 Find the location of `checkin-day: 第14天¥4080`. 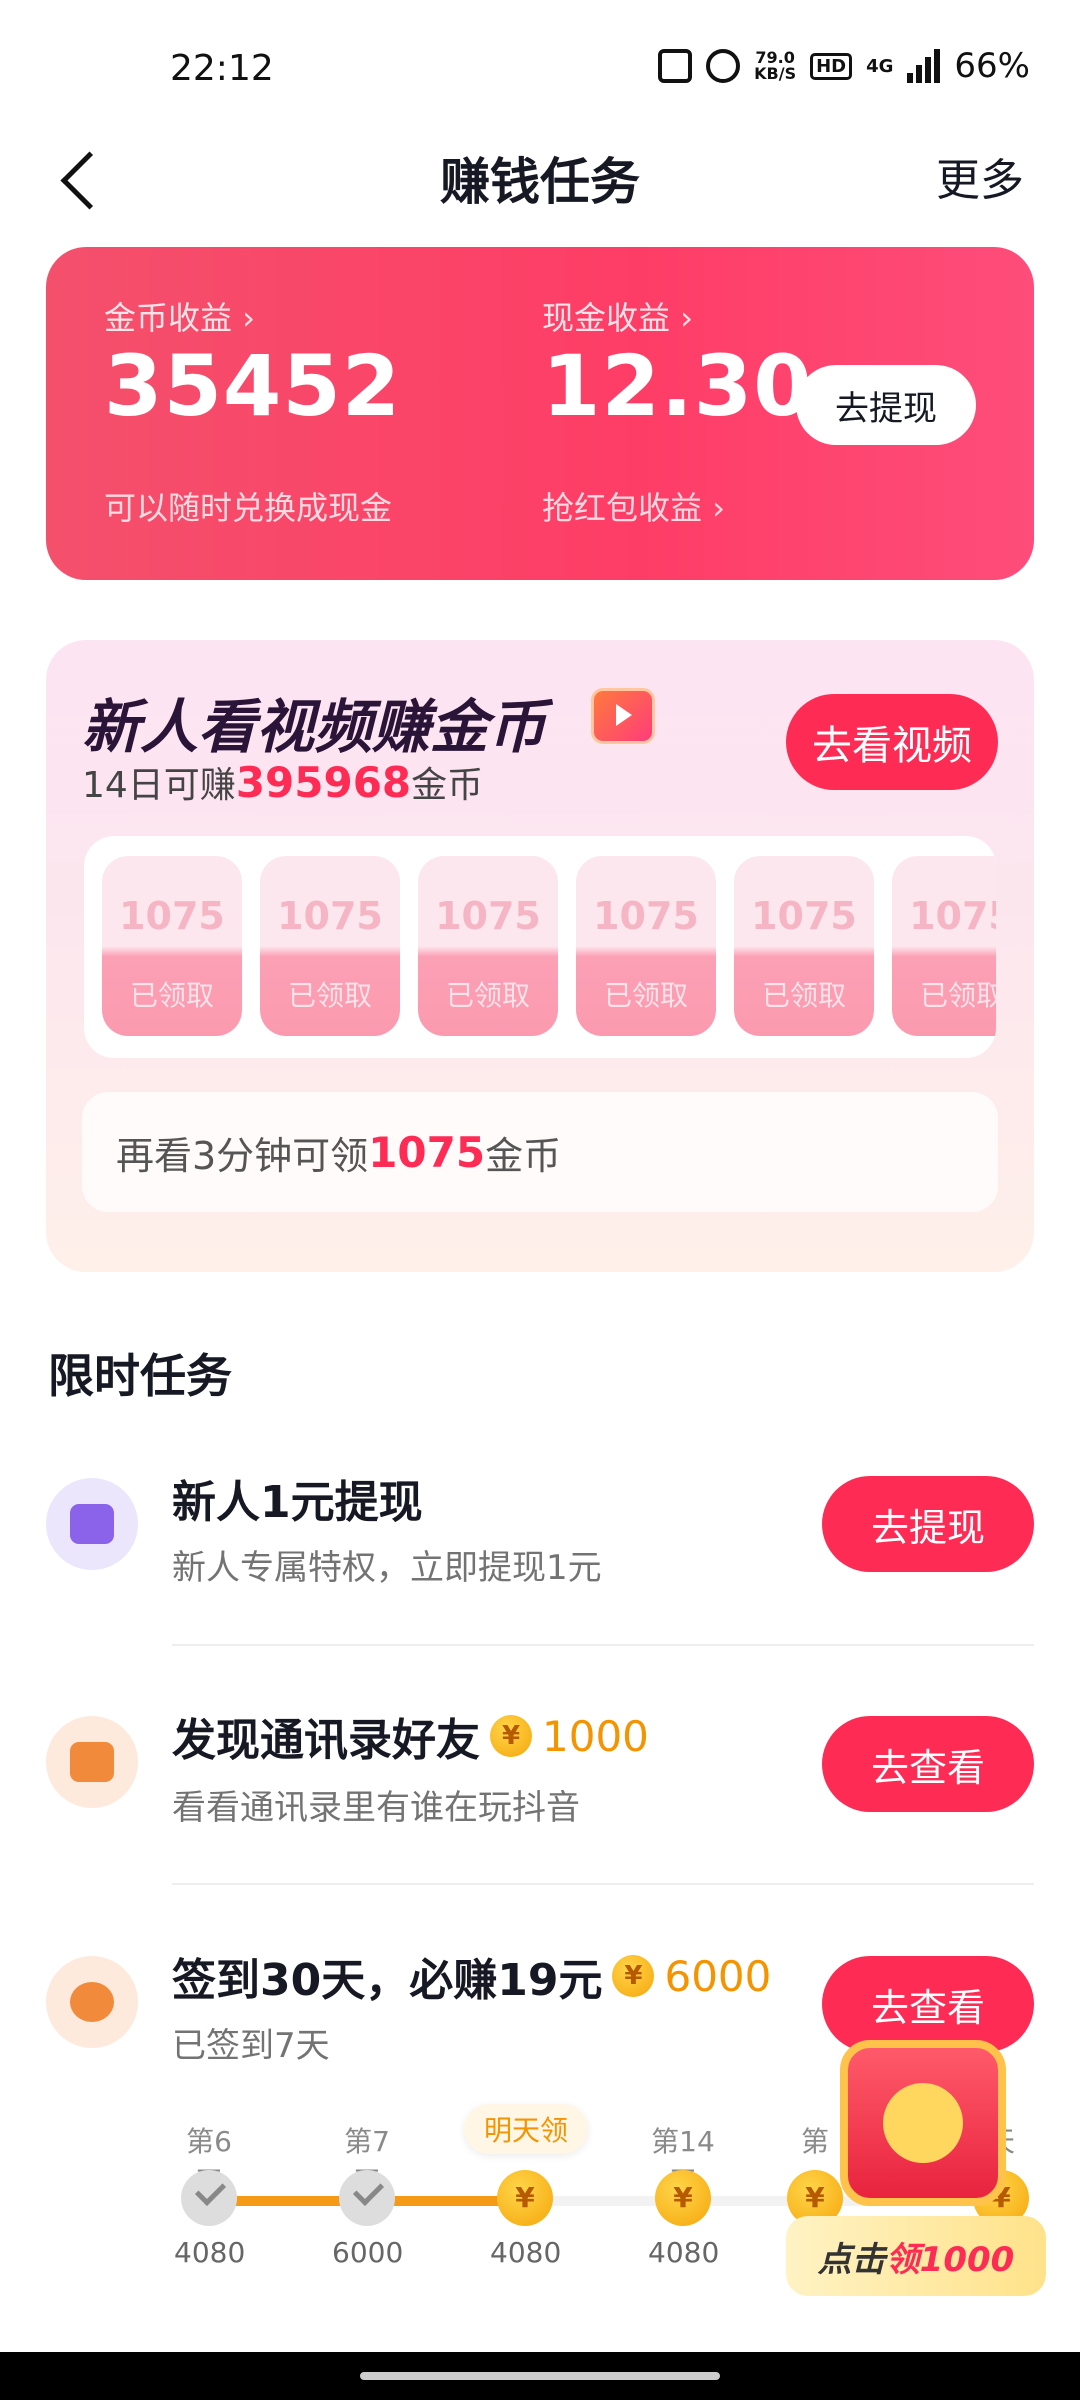

checkin-day: 第14天¥4080 is located at coordinates (684, 2194).